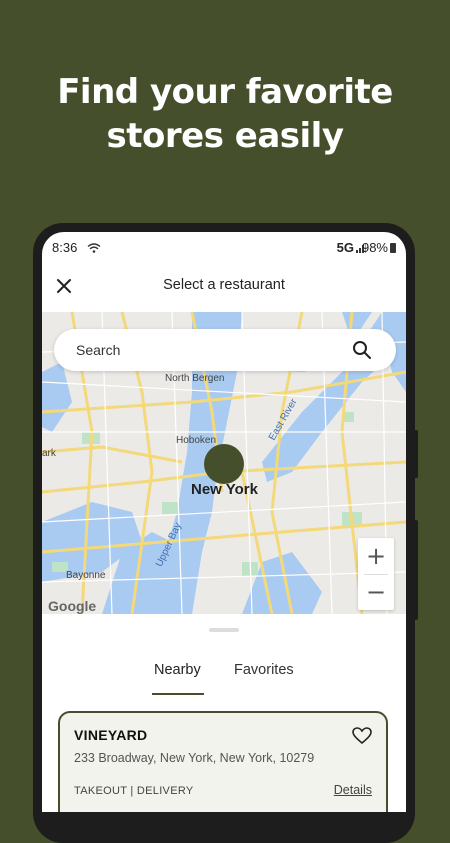 This screenshot has width=450, height=843. Describe the element at coordinates (376, 556) in the screenshot. I see `zoom-in-button: +` at that location.